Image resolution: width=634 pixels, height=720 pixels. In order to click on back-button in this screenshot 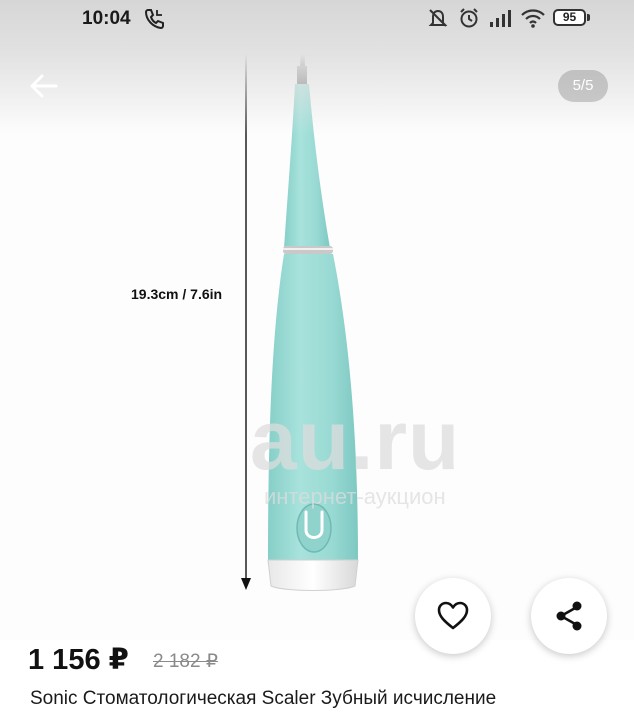, I will do `click(44, 86)`.